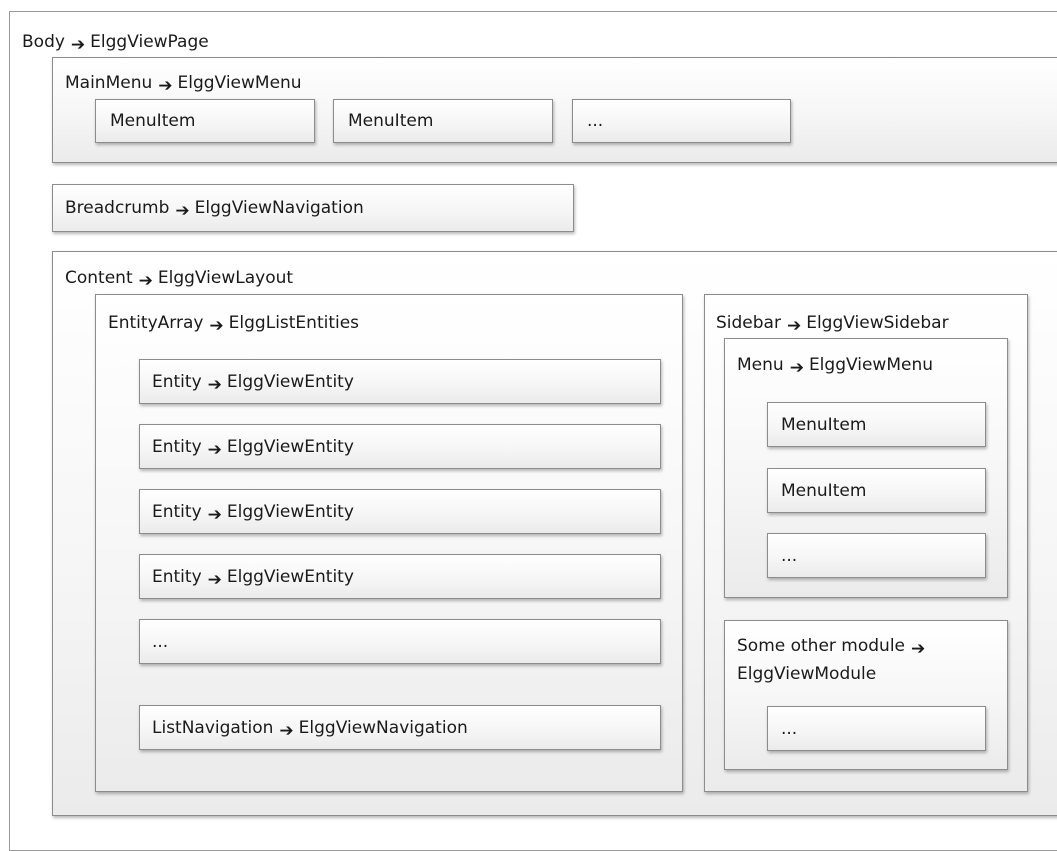 This screenshot has width=1057, height=851. What do you see at coordinates (760, 365) in the screenshot?
I see `sidebar-menu-name: Menu` at bounding box center [760, 365].